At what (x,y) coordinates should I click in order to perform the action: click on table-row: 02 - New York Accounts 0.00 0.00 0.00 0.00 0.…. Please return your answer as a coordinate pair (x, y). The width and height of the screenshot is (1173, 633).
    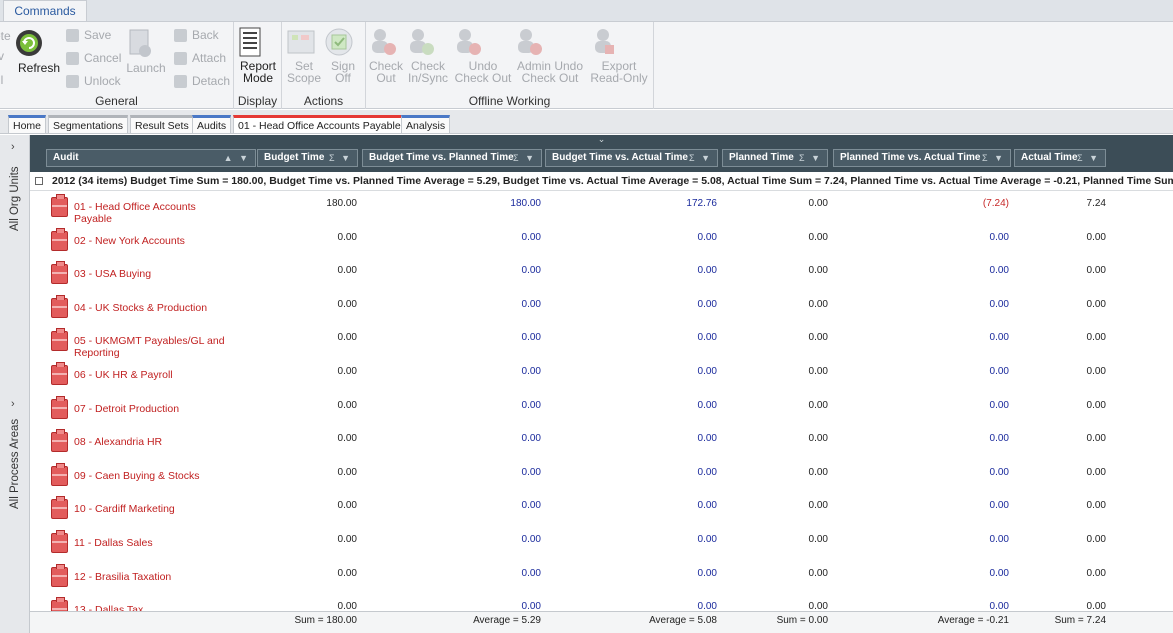
    Looking at the image, I should click on (601, 242).